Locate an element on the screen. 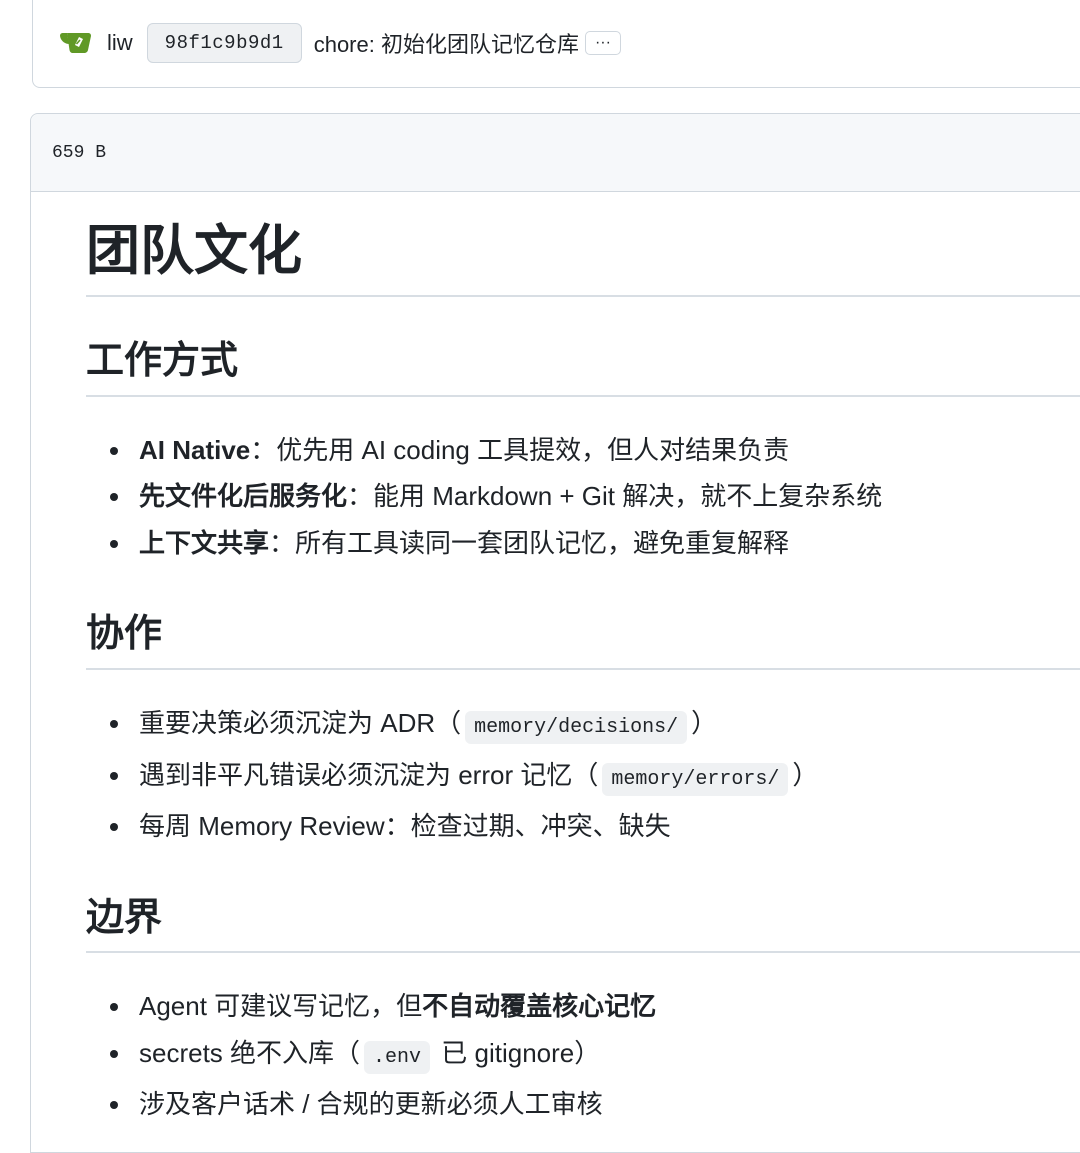 The height and width of the screenshot is (1153, 1080). item-text: ：所有工具读同一套团队记忆，避免重复解释 is located at coordinates (529, 542).